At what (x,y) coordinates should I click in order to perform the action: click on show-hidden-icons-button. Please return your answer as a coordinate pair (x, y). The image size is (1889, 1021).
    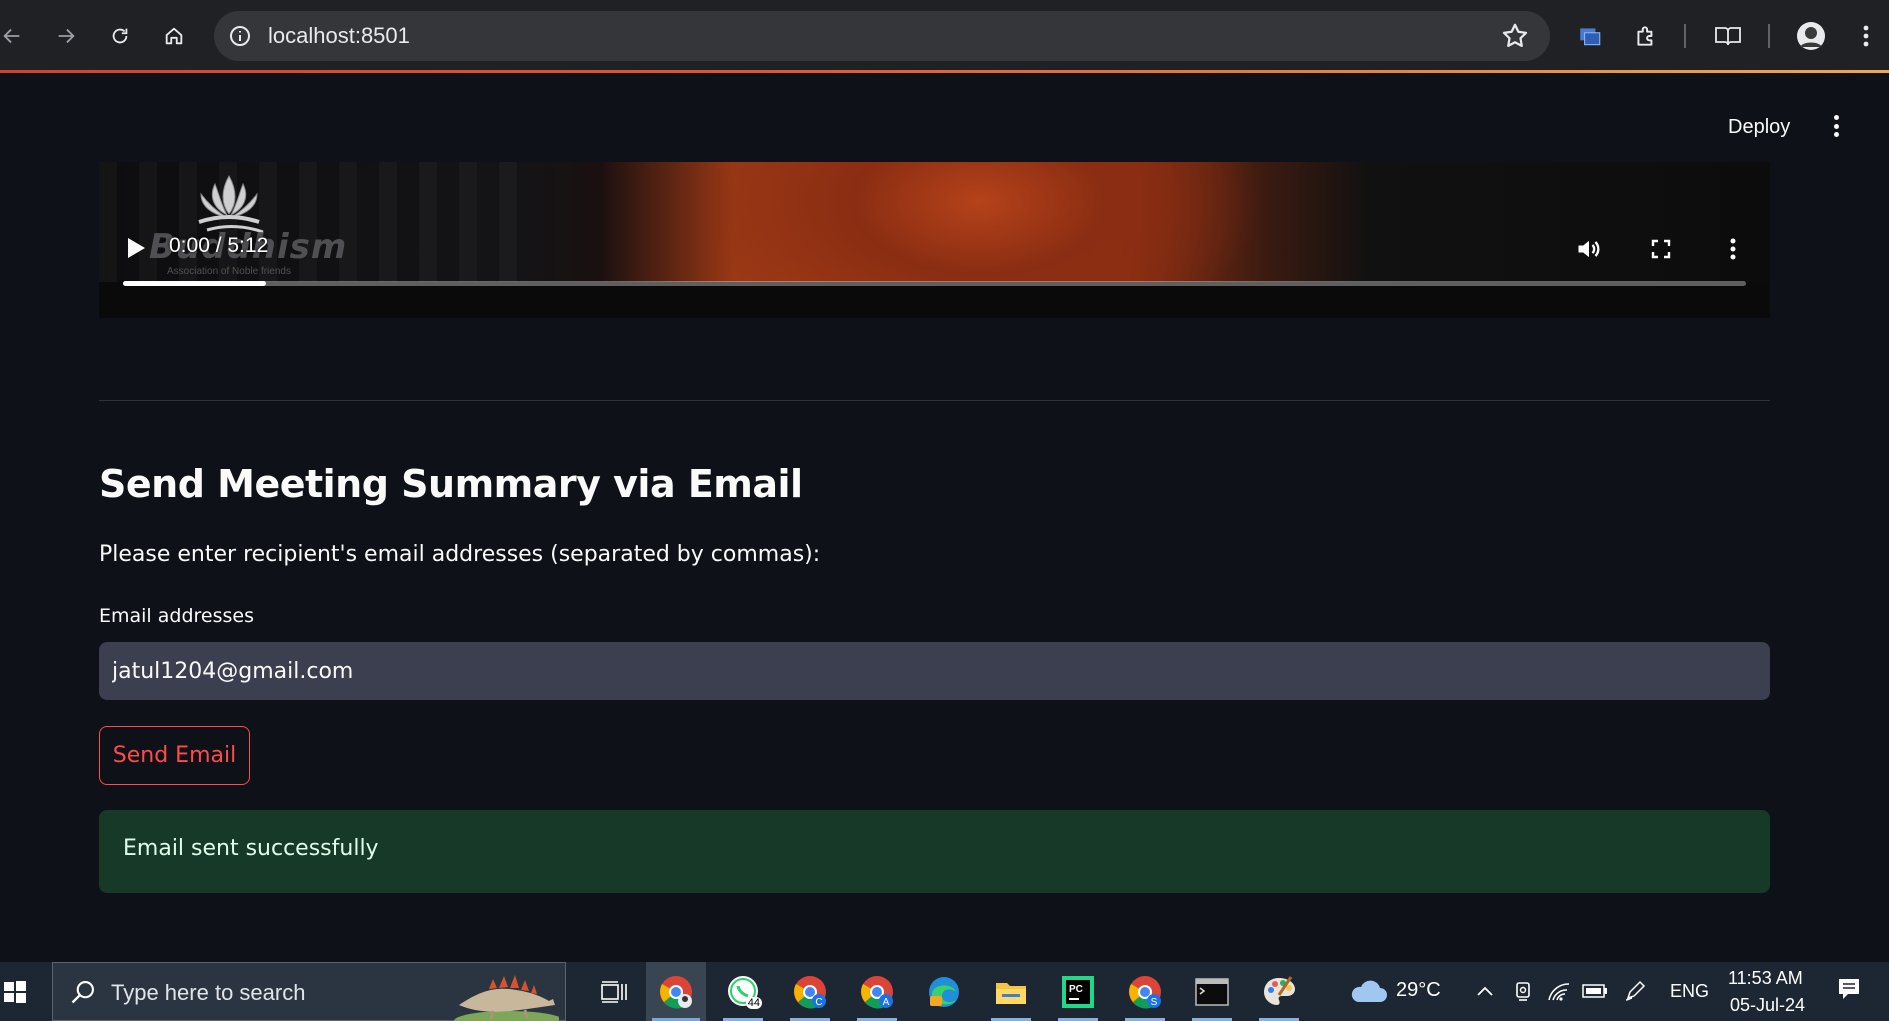
    Looking at the image, I should click on (1485, 991).